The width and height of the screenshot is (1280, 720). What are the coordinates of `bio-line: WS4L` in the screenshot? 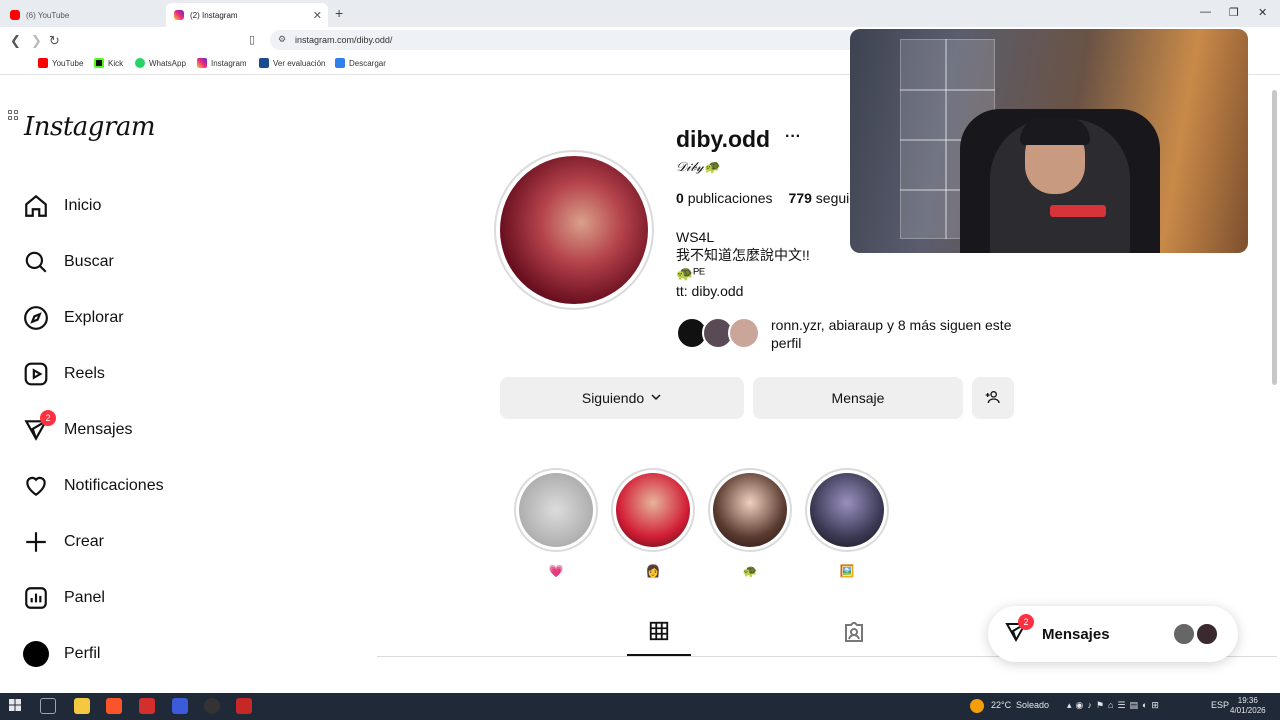 It's located at (695, 237).